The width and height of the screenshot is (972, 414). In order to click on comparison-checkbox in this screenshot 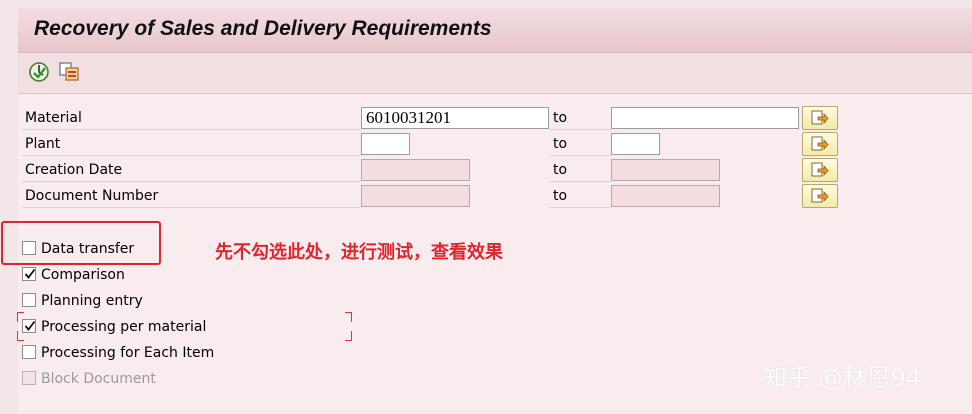, I will do `click(29, 274)`.